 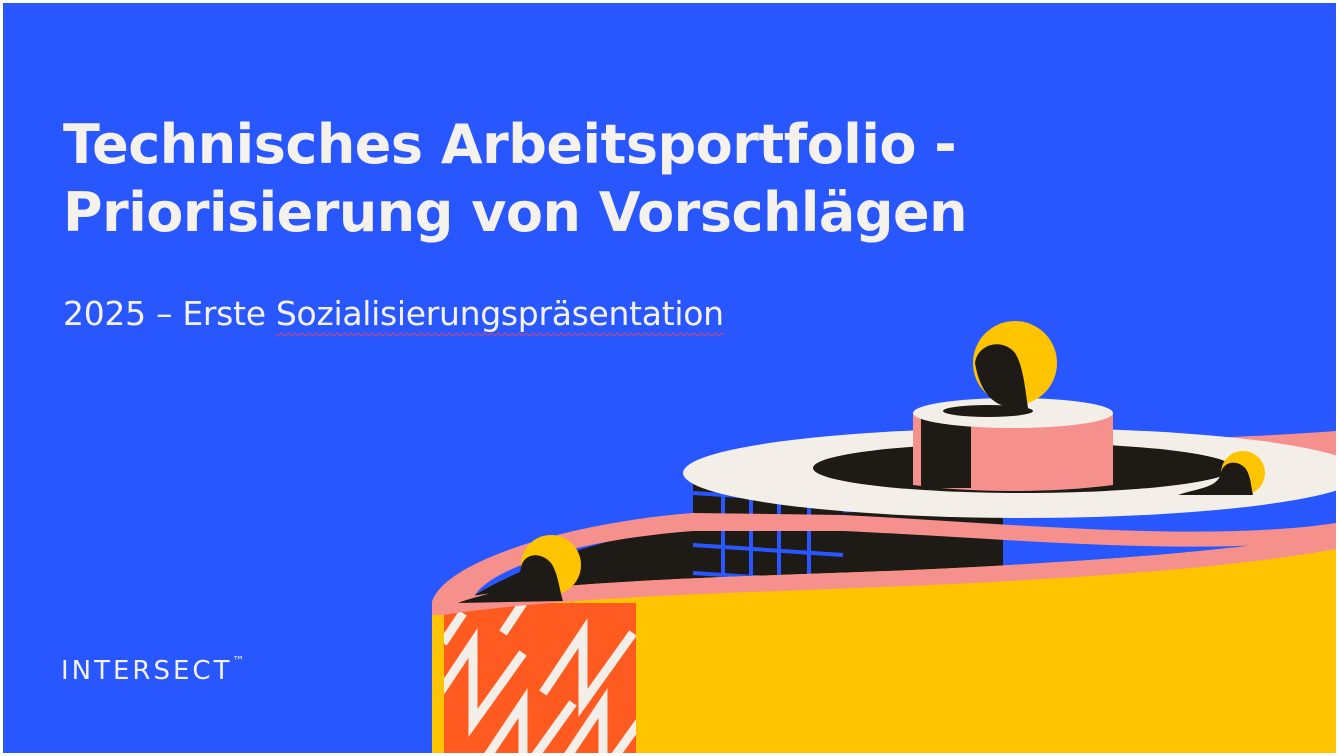 I want to click on trademark-mark: ™, so click(x=238, y=661).